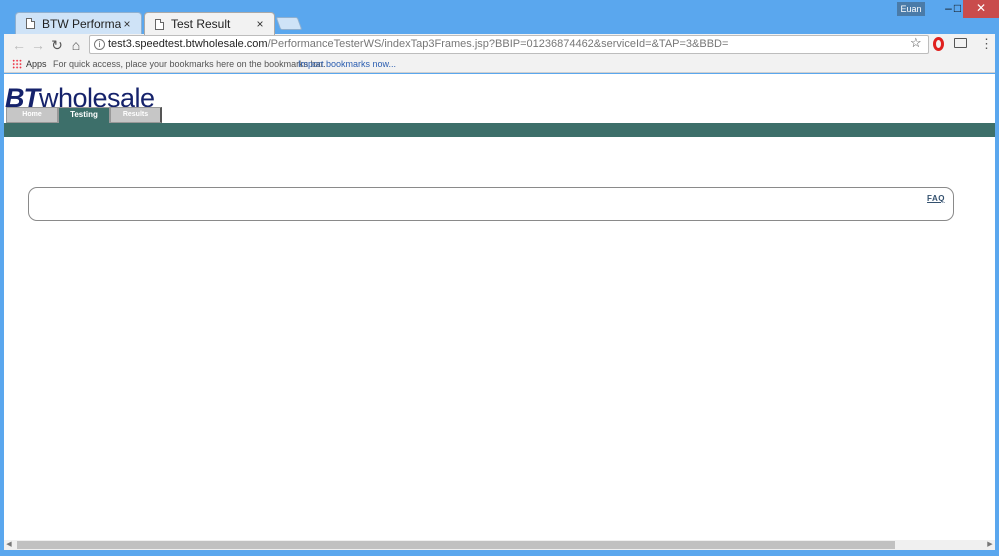 This screenshot has width=999, height=556. I want to click on window-bottom-border, so click(499, 553).